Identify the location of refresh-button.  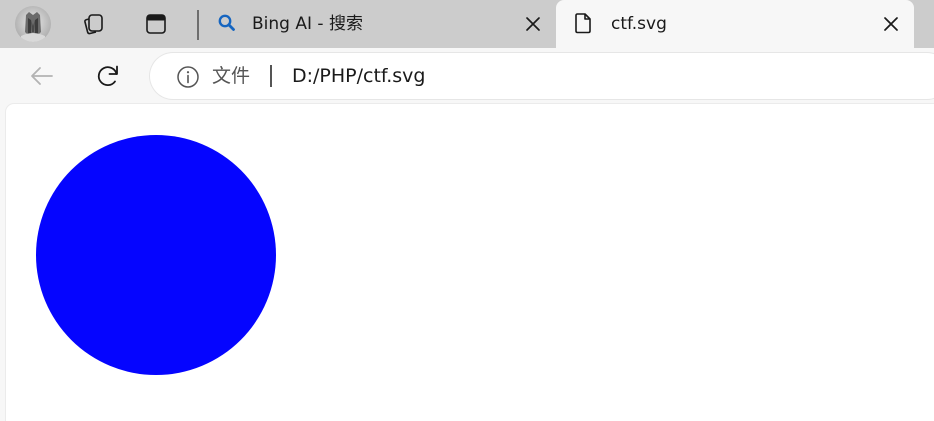
(108, 76).